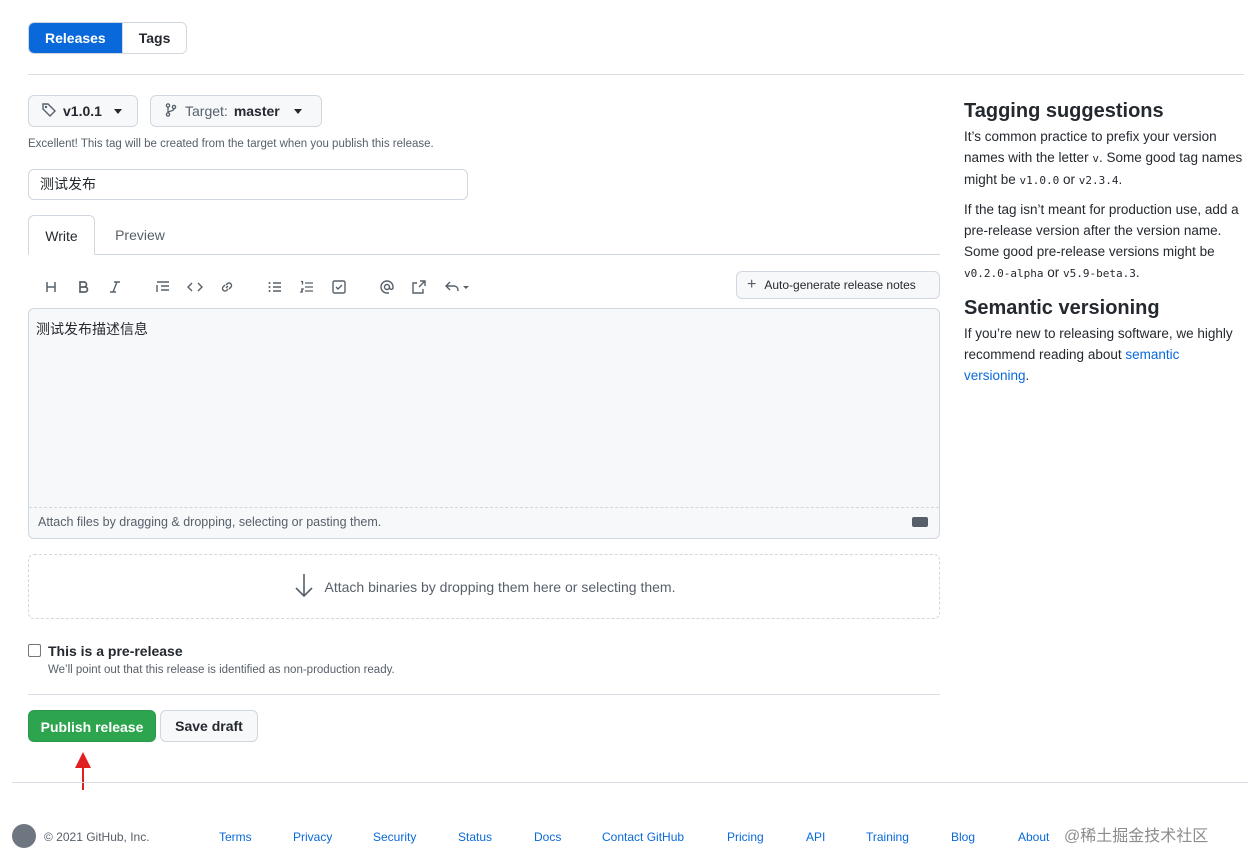 The image size is (1248, 864). Describe the element at coordinates (256, 111) in the screenshot. I see `target-branch: master` at that location.